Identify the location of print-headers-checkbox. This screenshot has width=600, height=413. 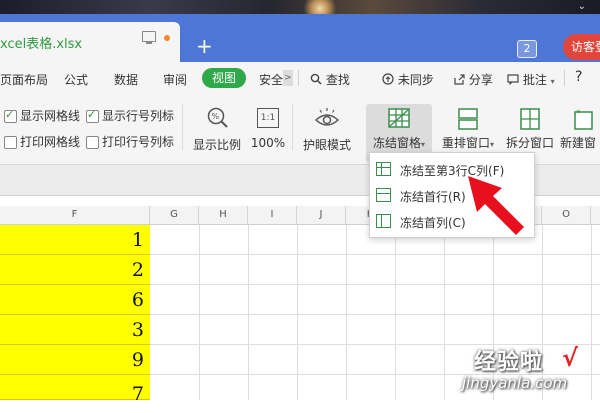
(92, 142).